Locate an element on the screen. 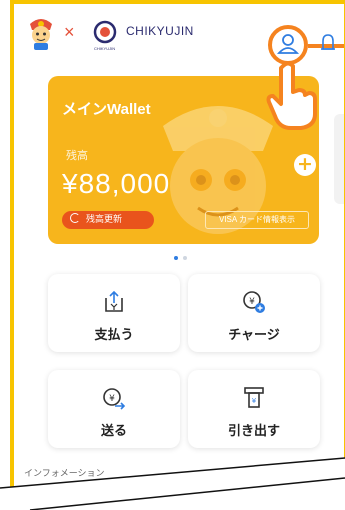 The image size is (345, 510). add-funds-button: + is located at coordinates (305, 165).